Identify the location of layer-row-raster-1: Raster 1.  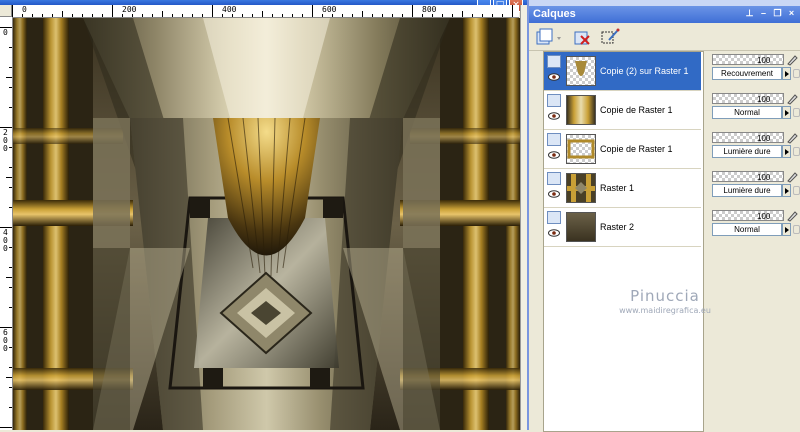
(622, 188).